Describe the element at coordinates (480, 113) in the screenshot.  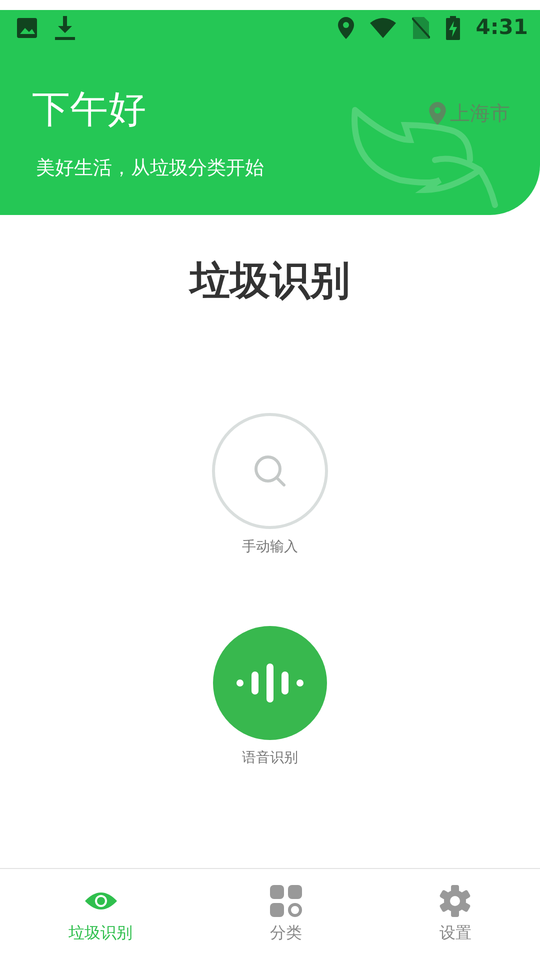
I see `location-text: 上海市` at that location.